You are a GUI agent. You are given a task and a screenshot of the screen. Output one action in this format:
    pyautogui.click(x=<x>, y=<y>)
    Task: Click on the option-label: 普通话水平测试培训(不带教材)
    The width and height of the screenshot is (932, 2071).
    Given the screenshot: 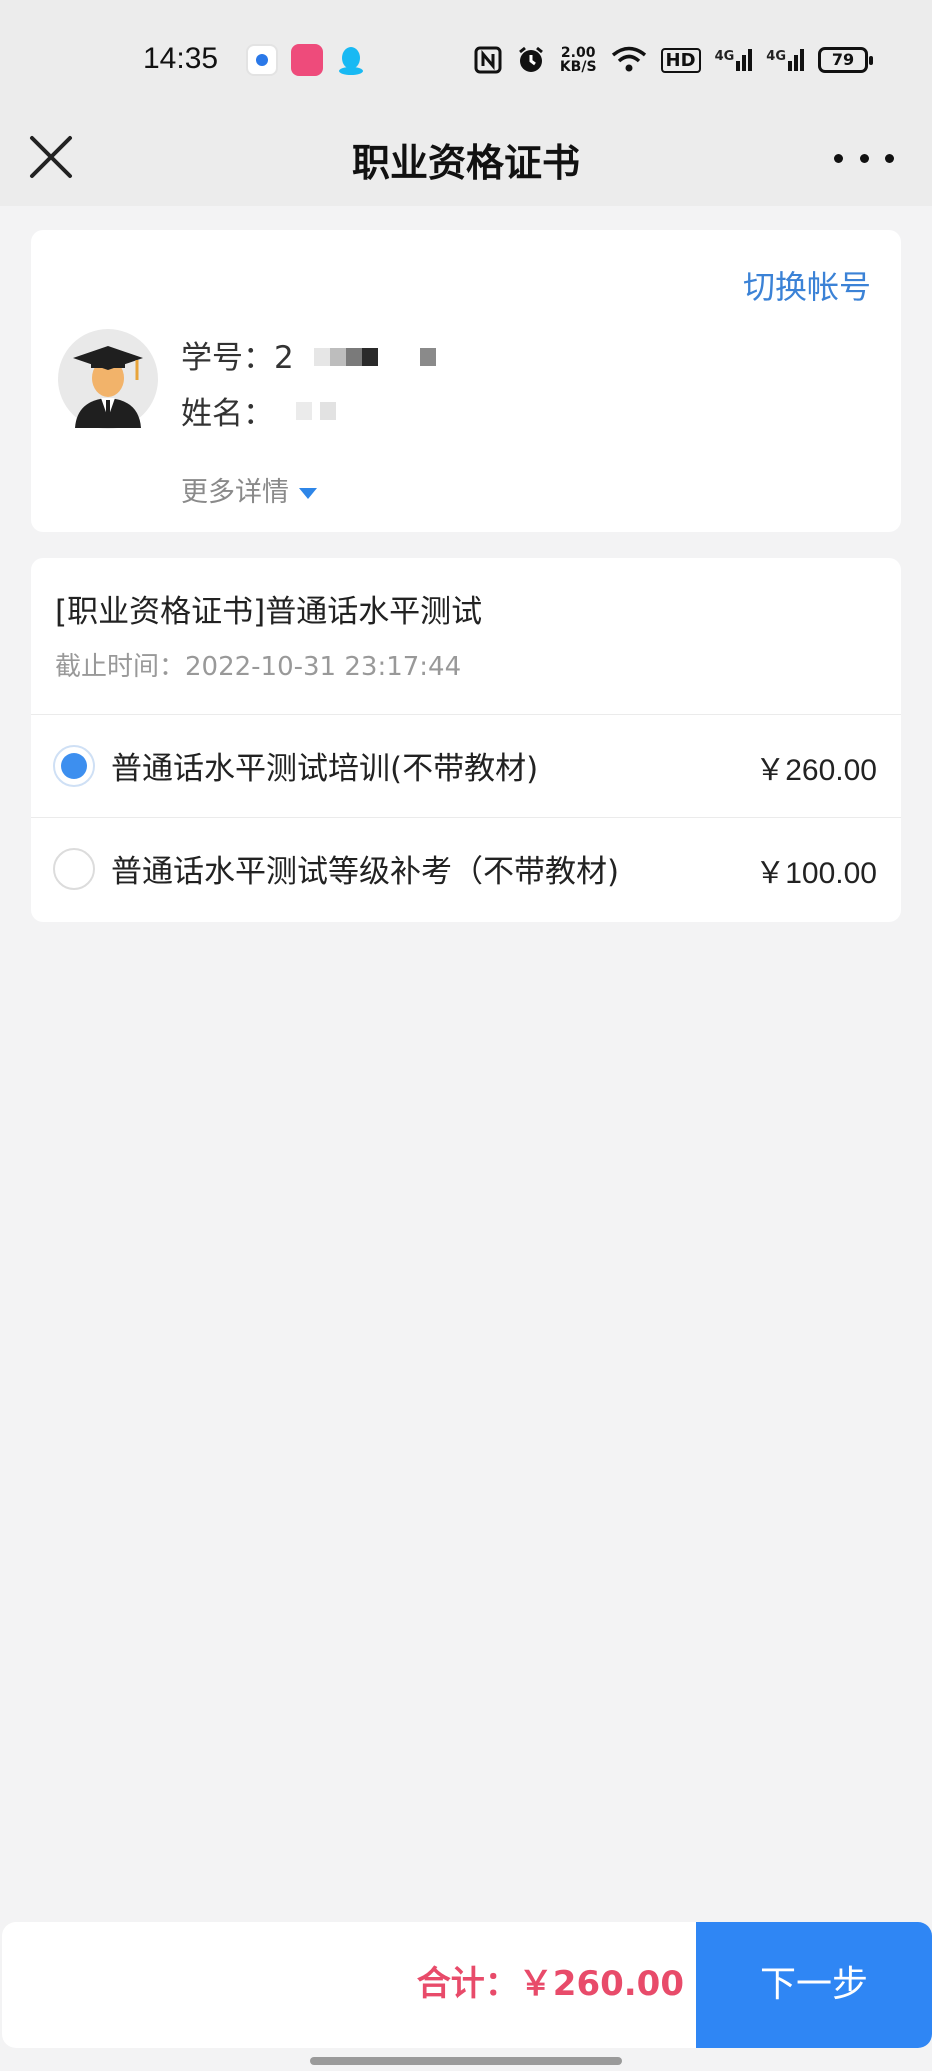 What is the action you would take?
    pyautogui.click(x=325, y=769)
    